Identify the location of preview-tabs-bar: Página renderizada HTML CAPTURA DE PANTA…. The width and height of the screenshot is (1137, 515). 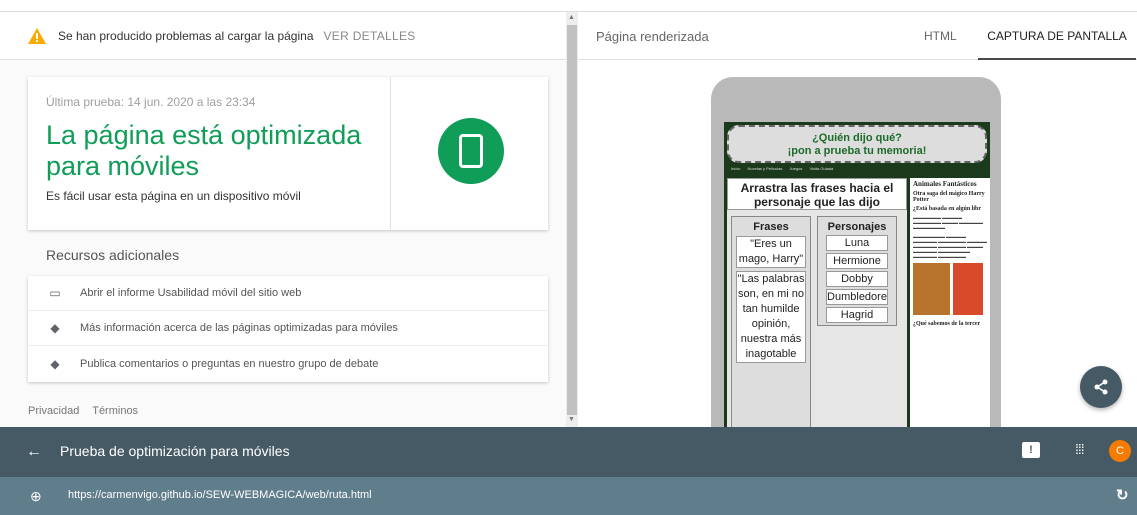
(857, 36).